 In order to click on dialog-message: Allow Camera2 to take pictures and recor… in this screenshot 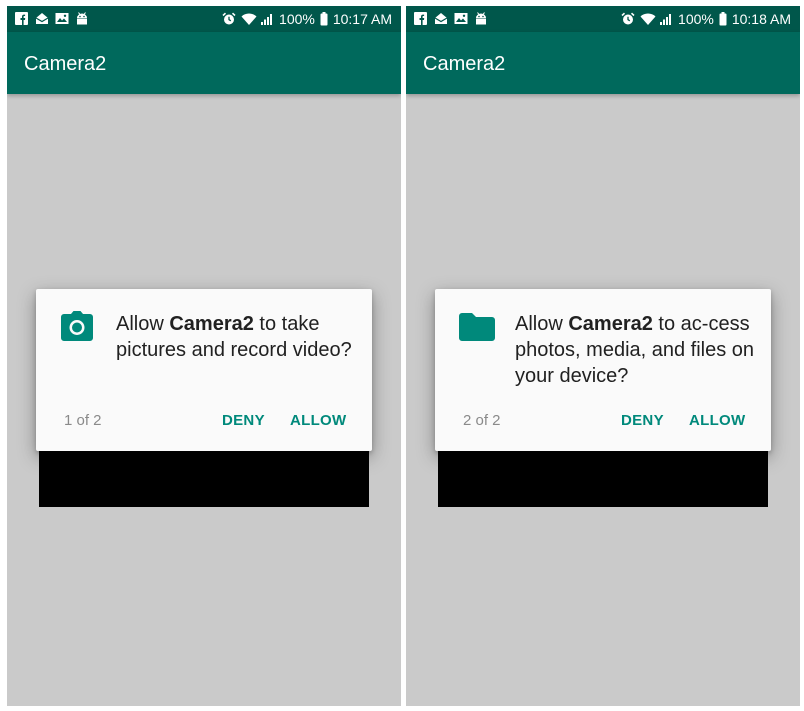, I will do `click(236, 337)`.